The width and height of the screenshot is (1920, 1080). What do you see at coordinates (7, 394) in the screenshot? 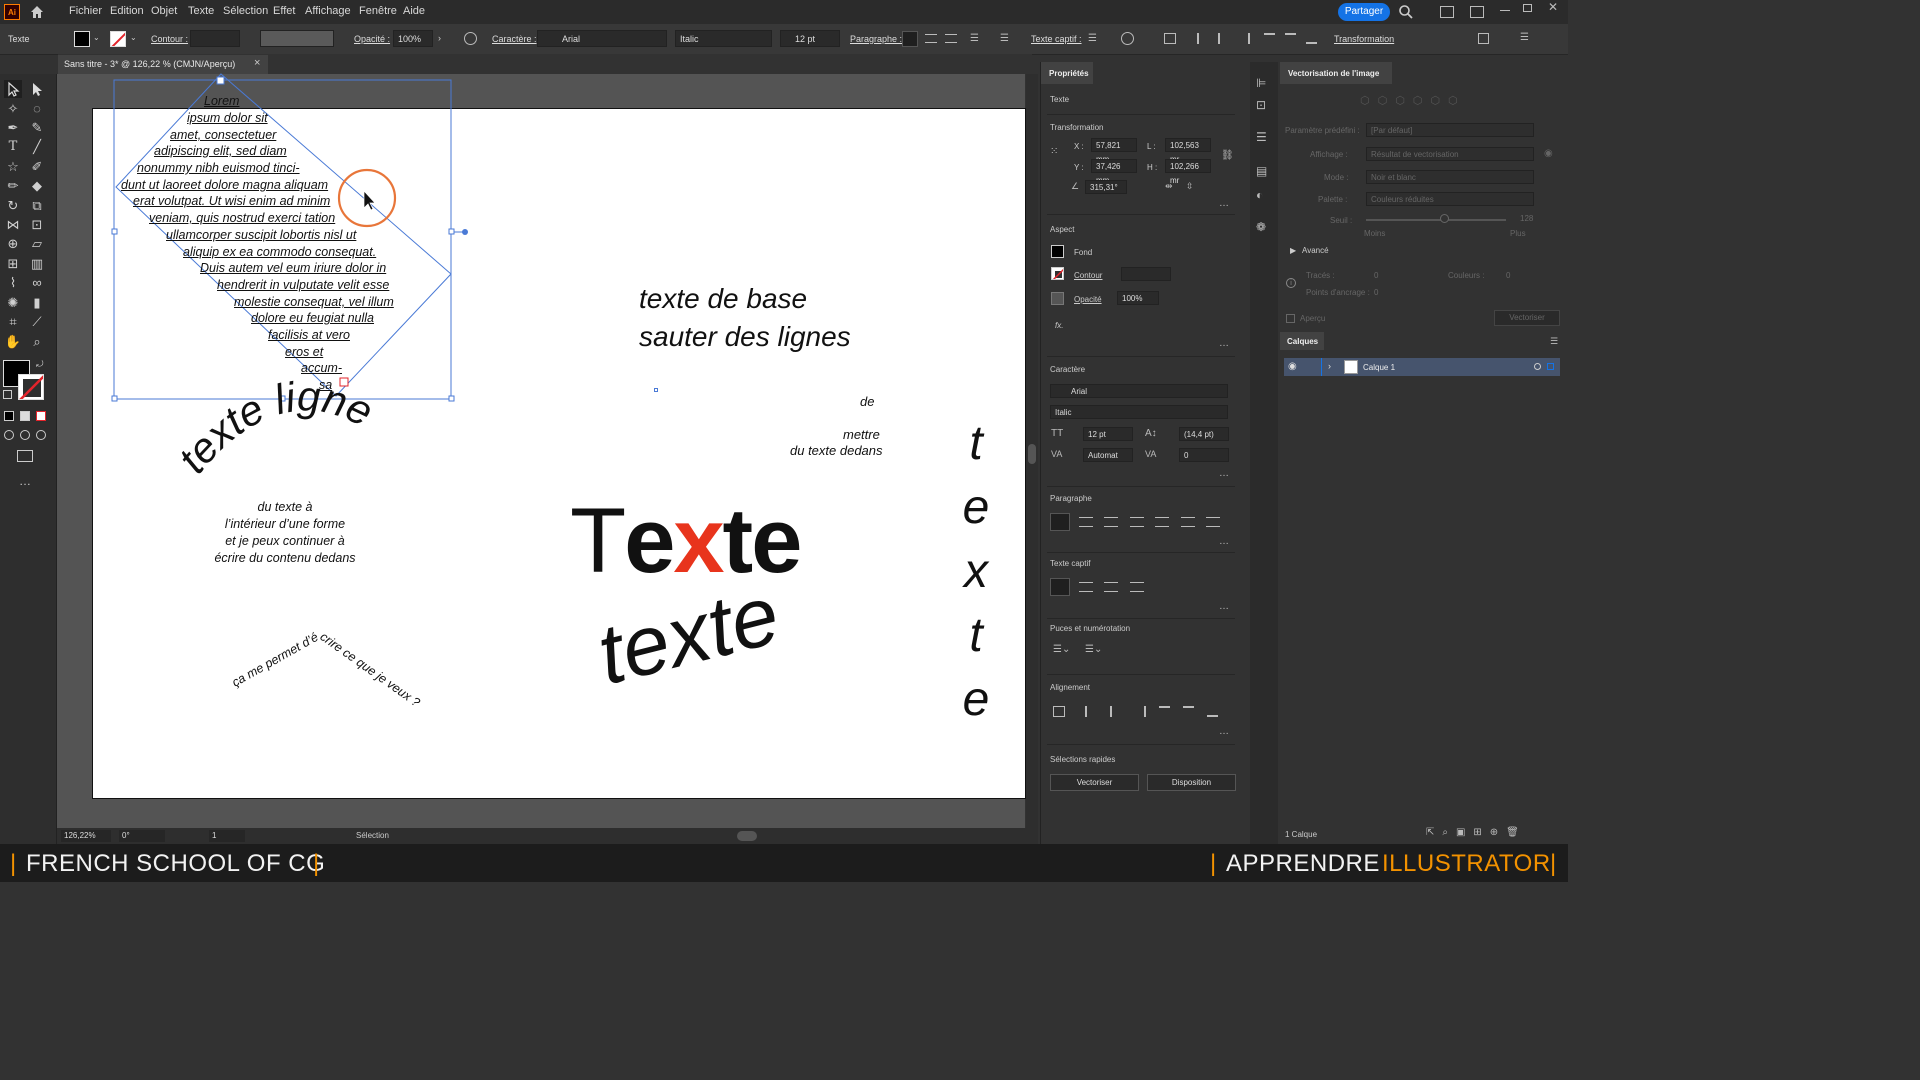
I see `default-colors-icon` at bounding box center [7, 394].